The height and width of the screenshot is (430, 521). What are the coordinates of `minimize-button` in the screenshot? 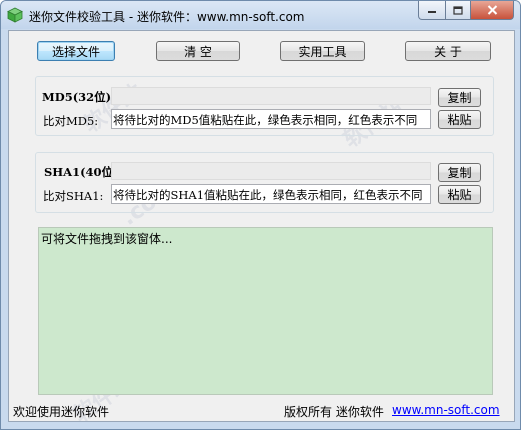 It's located at (432, 10).